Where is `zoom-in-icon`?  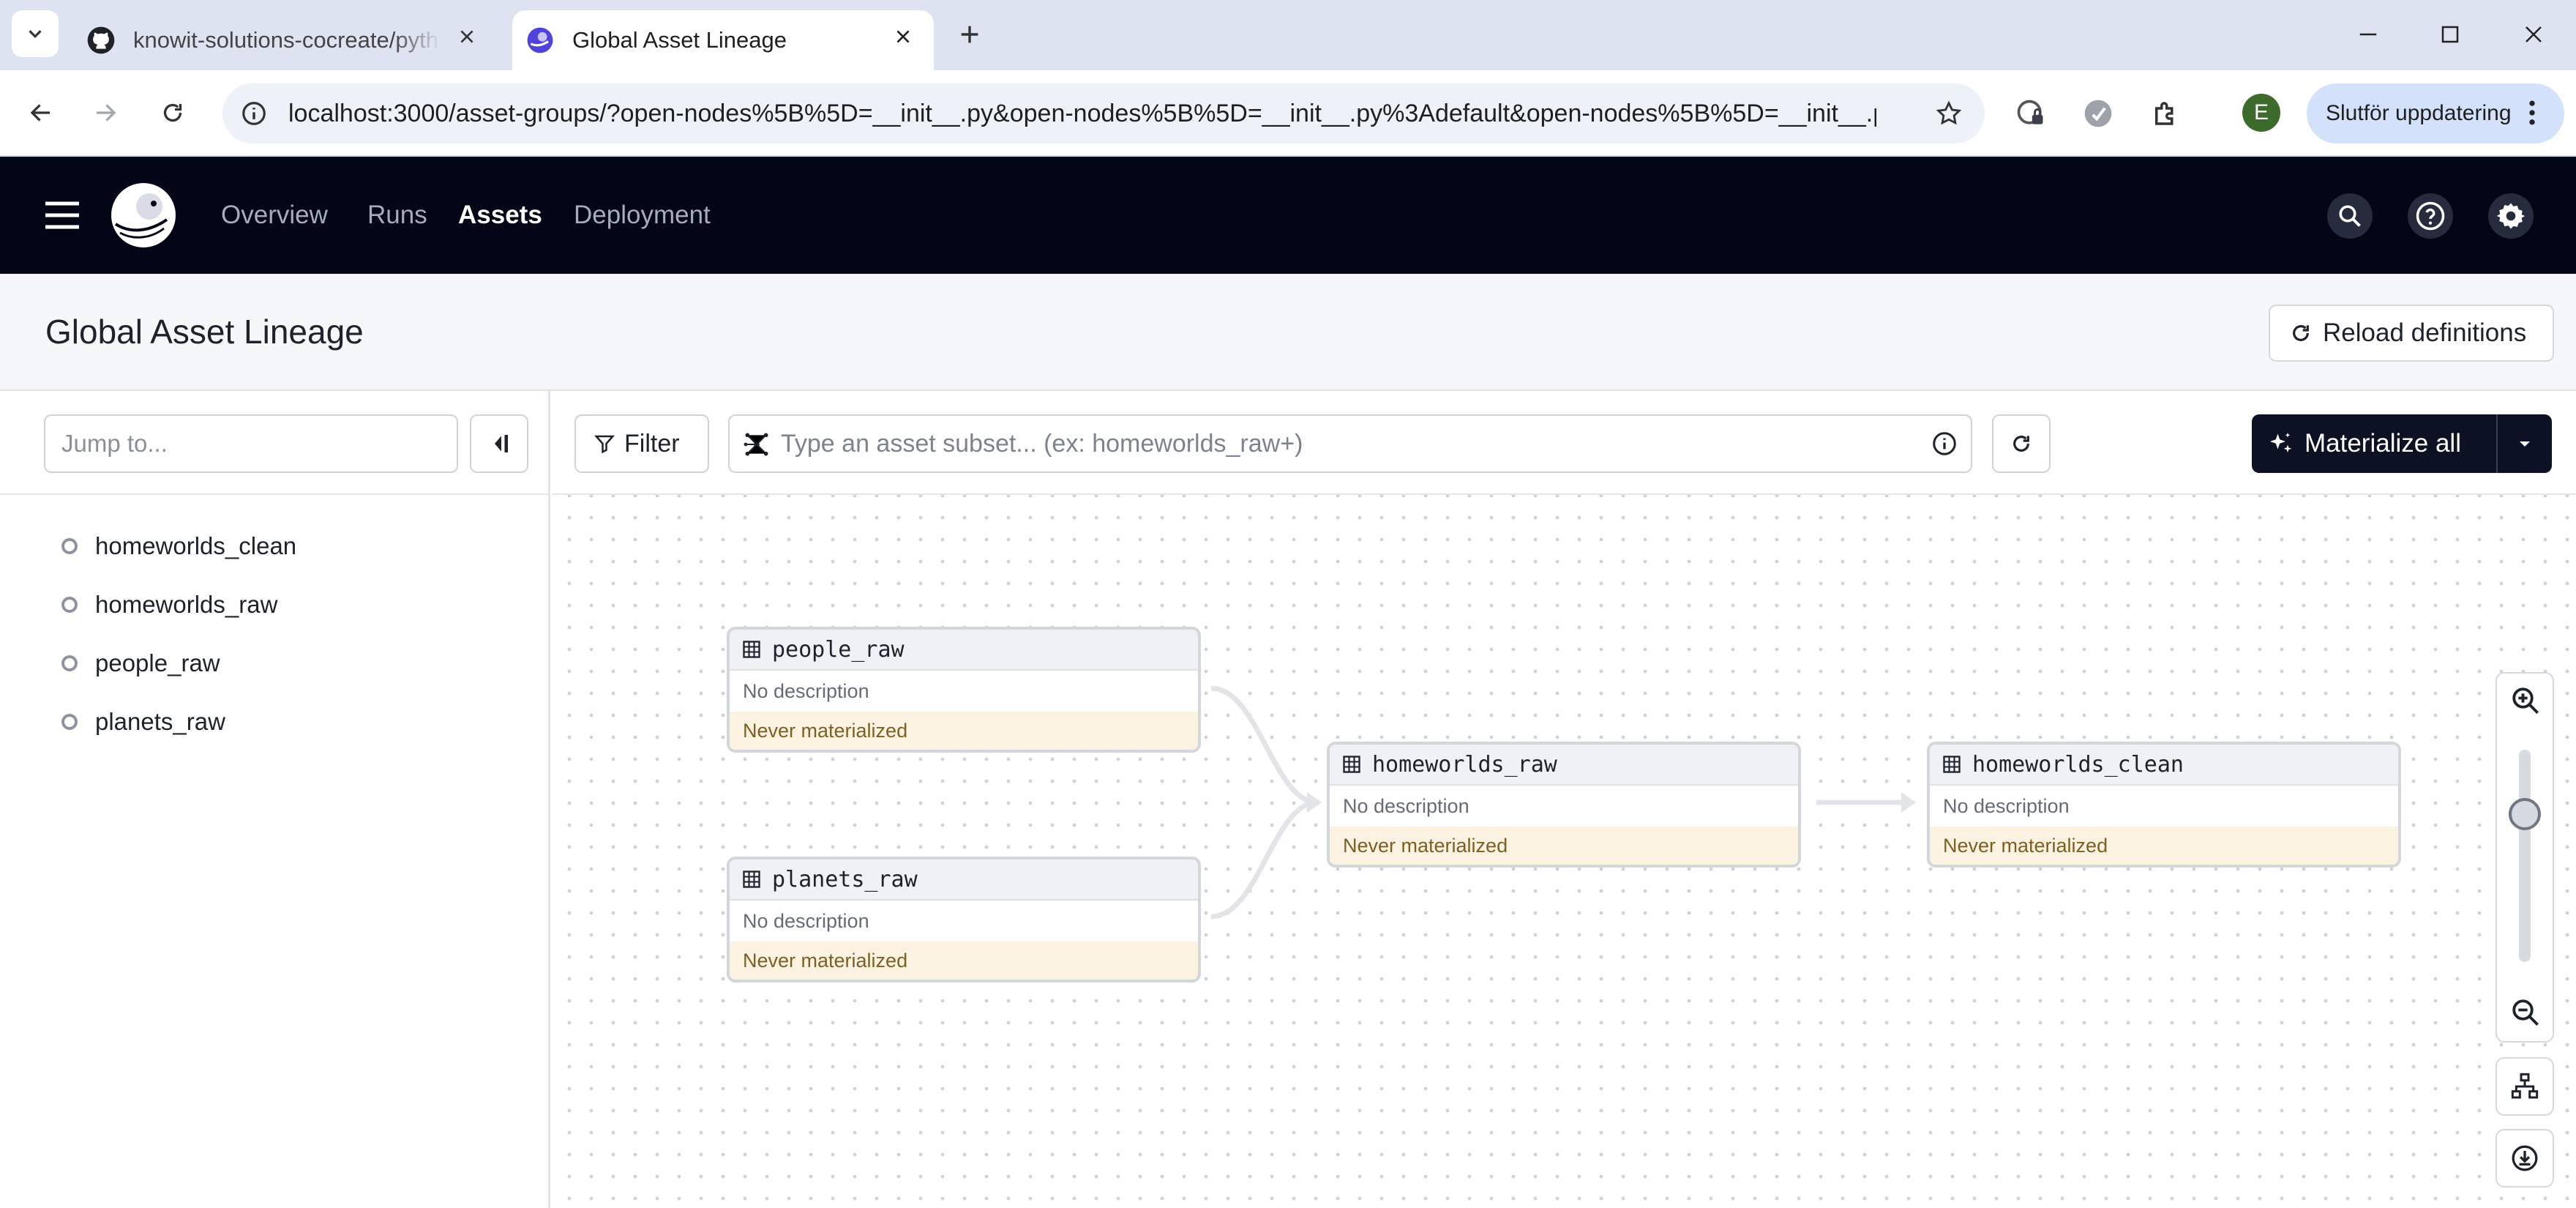
zoom-in-icon is located at coordinates (2525, 701).